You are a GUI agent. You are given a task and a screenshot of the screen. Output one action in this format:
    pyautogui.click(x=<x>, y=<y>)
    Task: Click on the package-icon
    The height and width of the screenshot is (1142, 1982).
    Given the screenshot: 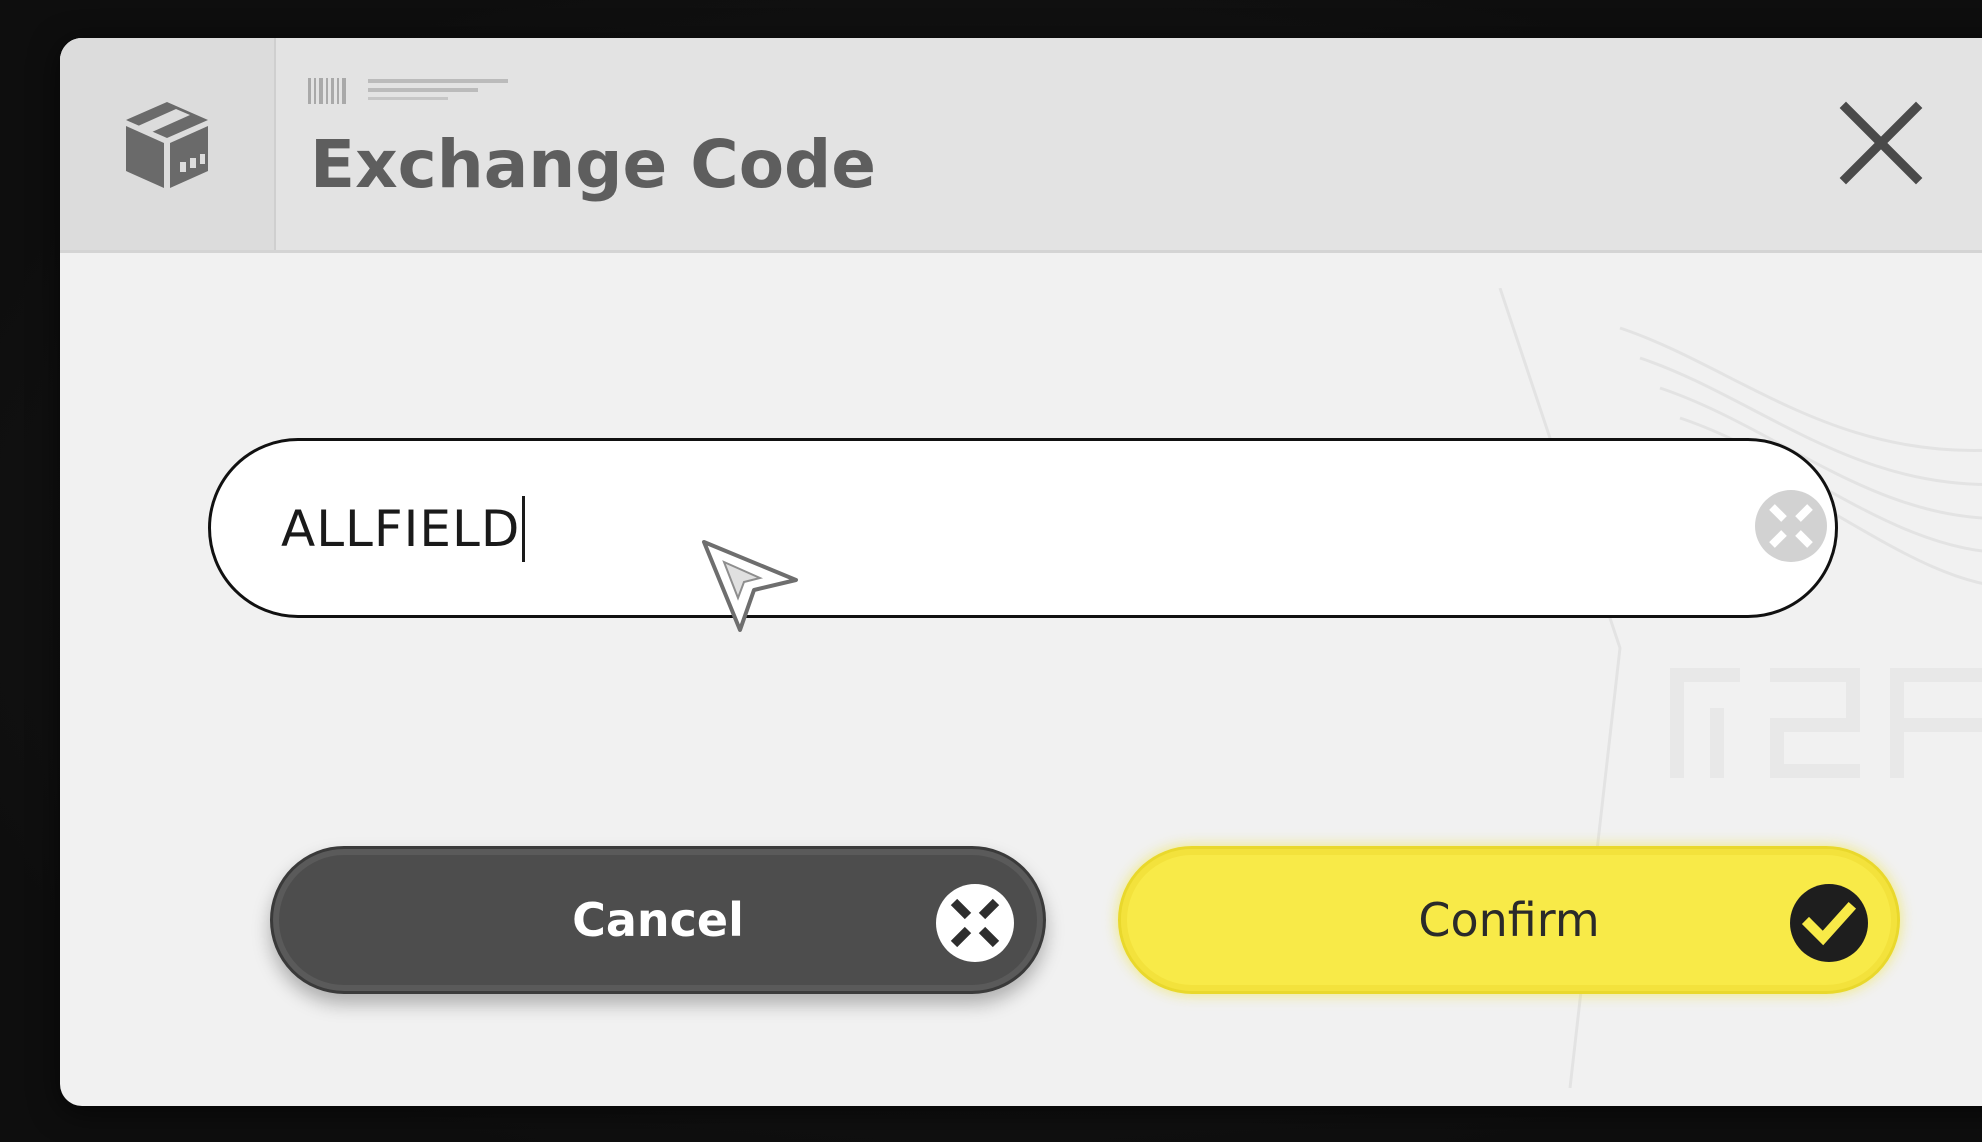 What is the action you would take?
    pyautogui.click(x=167, y=145)
    